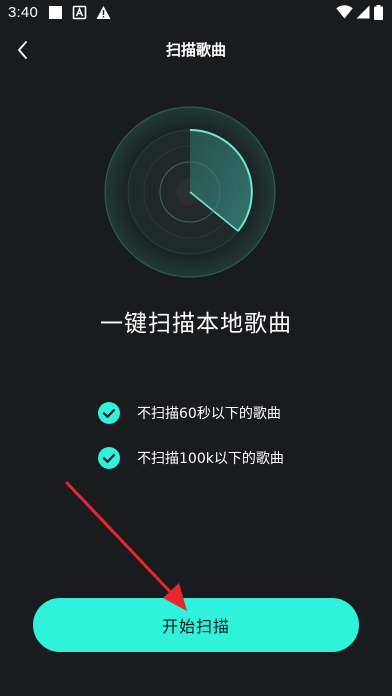 Image resolution: width=392 pixels, height=696 pixels. Describe the element at coordinates (344, 12) in the screenshot. I see `wifi-icon` at that location.